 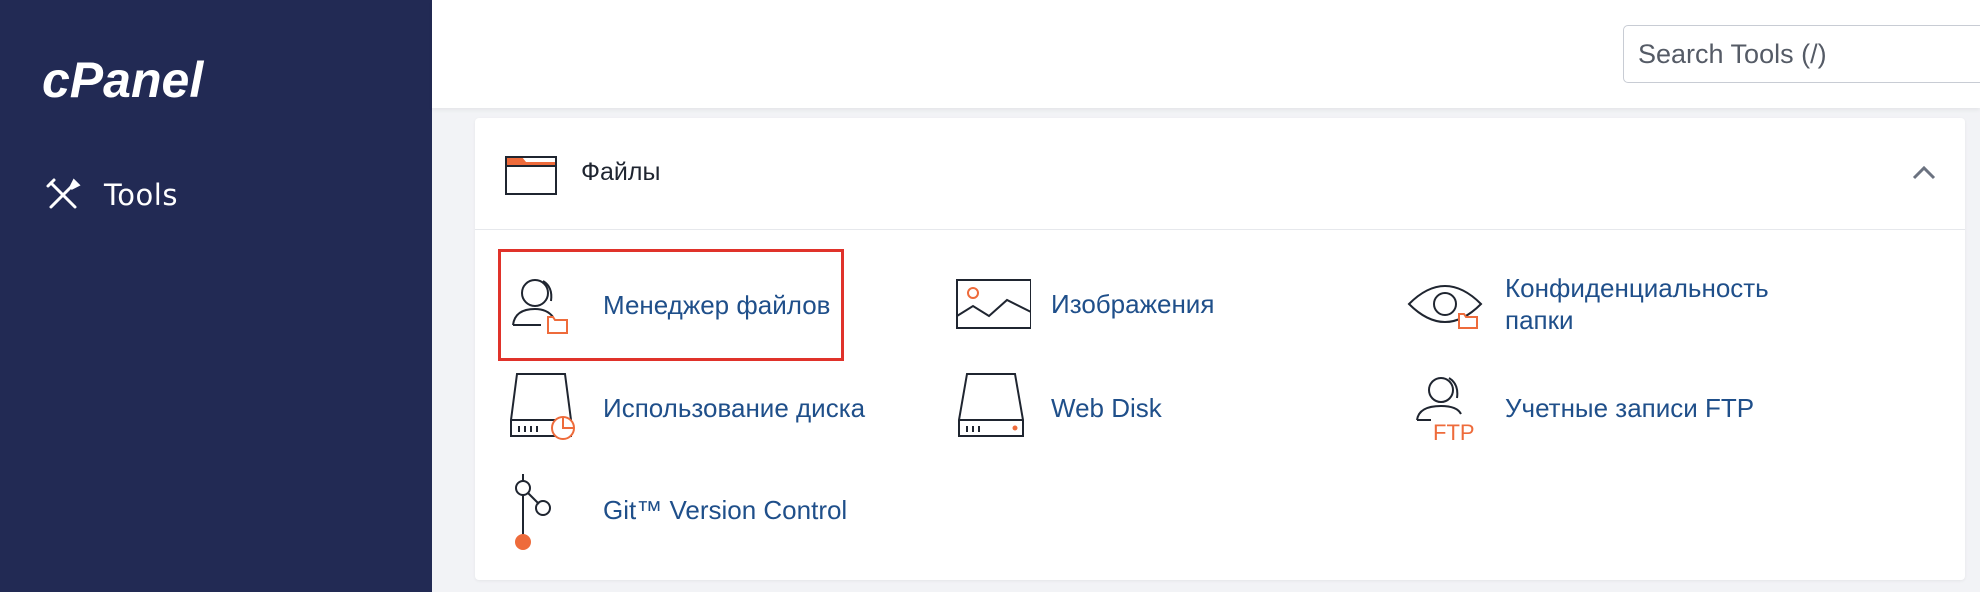 I want to click on sidebar-item-tools: Tools, so click(x=111, y=195).